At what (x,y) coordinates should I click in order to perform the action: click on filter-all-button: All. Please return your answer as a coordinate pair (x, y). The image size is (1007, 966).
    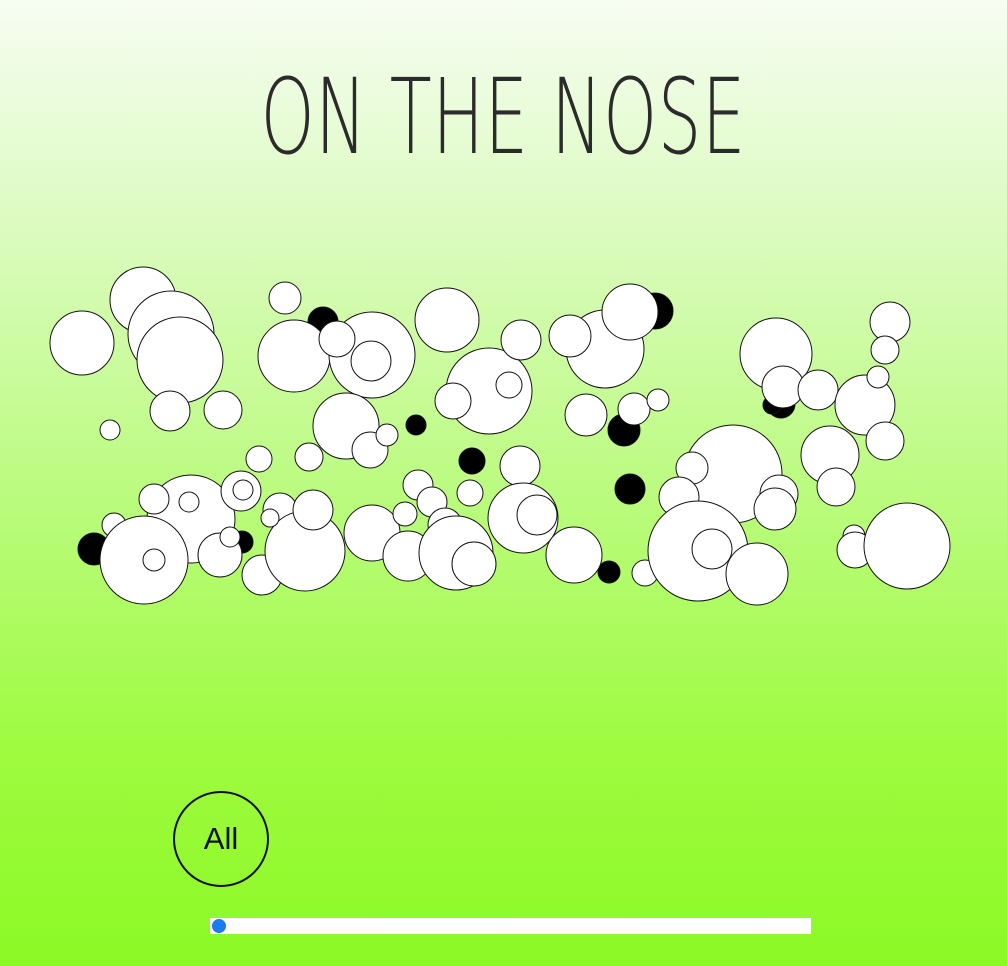
    Looking at the image, I should click on (221, 839).